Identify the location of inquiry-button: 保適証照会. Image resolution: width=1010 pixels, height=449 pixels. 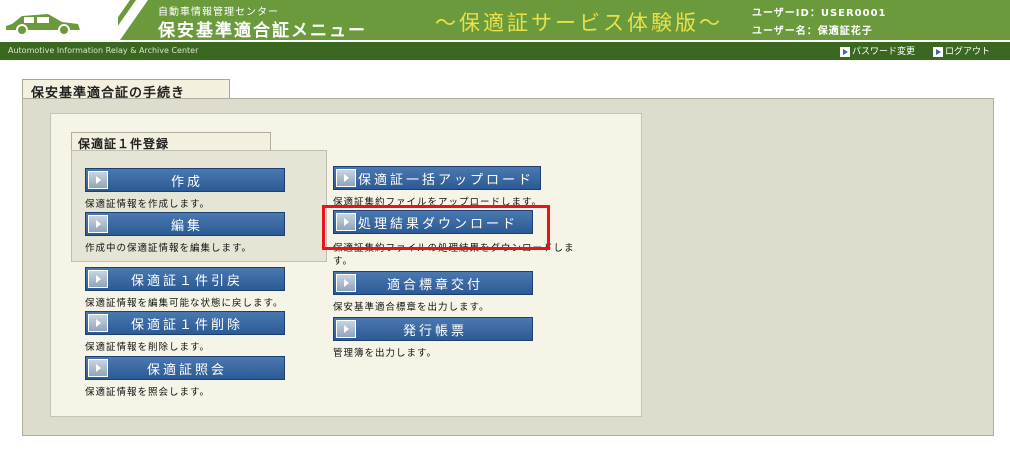
(185, 368).